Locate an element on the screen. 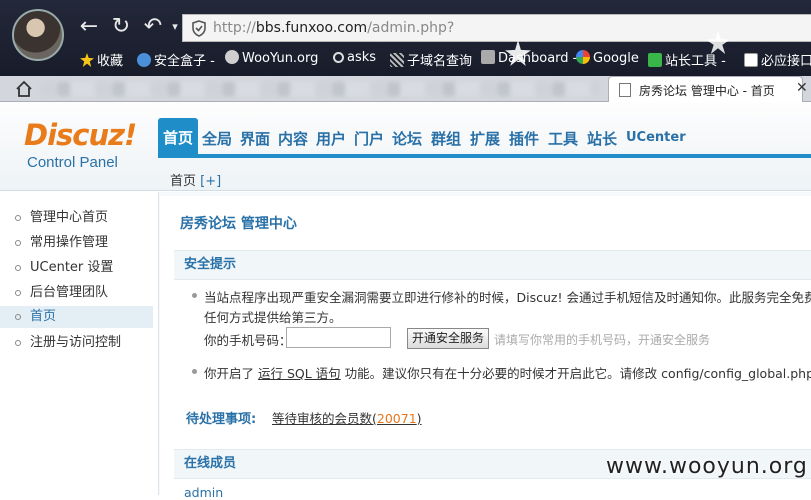 This screenshot has width=811, height=500. nav-tab-tools: 工具 is located at coordinates (563, 138).